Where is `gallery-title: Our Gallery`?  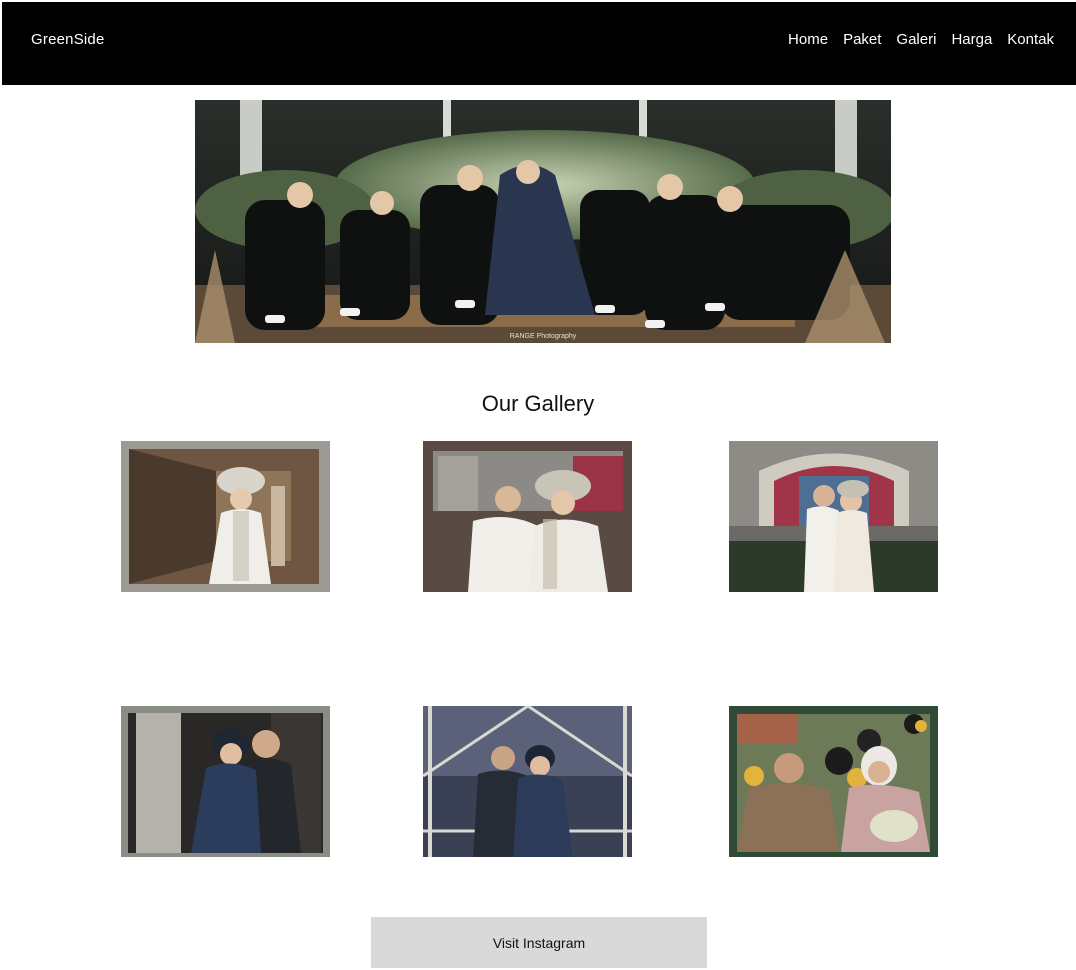 gallery-title: Our Gallery is located at coordinates (538, 403).